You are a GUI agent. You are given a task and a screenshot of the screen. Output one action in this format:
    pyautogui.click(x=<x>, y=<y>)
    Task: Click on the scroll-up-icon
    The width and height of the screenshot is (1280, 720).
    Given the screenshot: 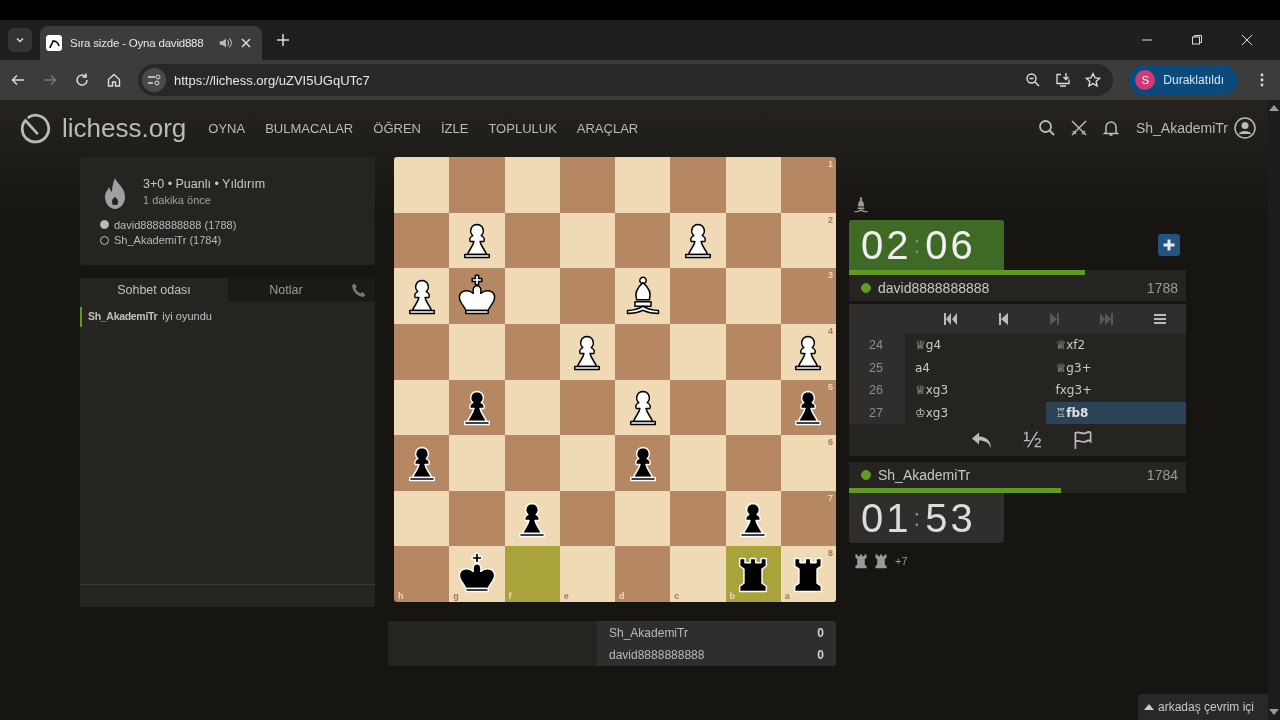 What is the action you would take?
    pyautogui.click(x=1274, y=108)
    